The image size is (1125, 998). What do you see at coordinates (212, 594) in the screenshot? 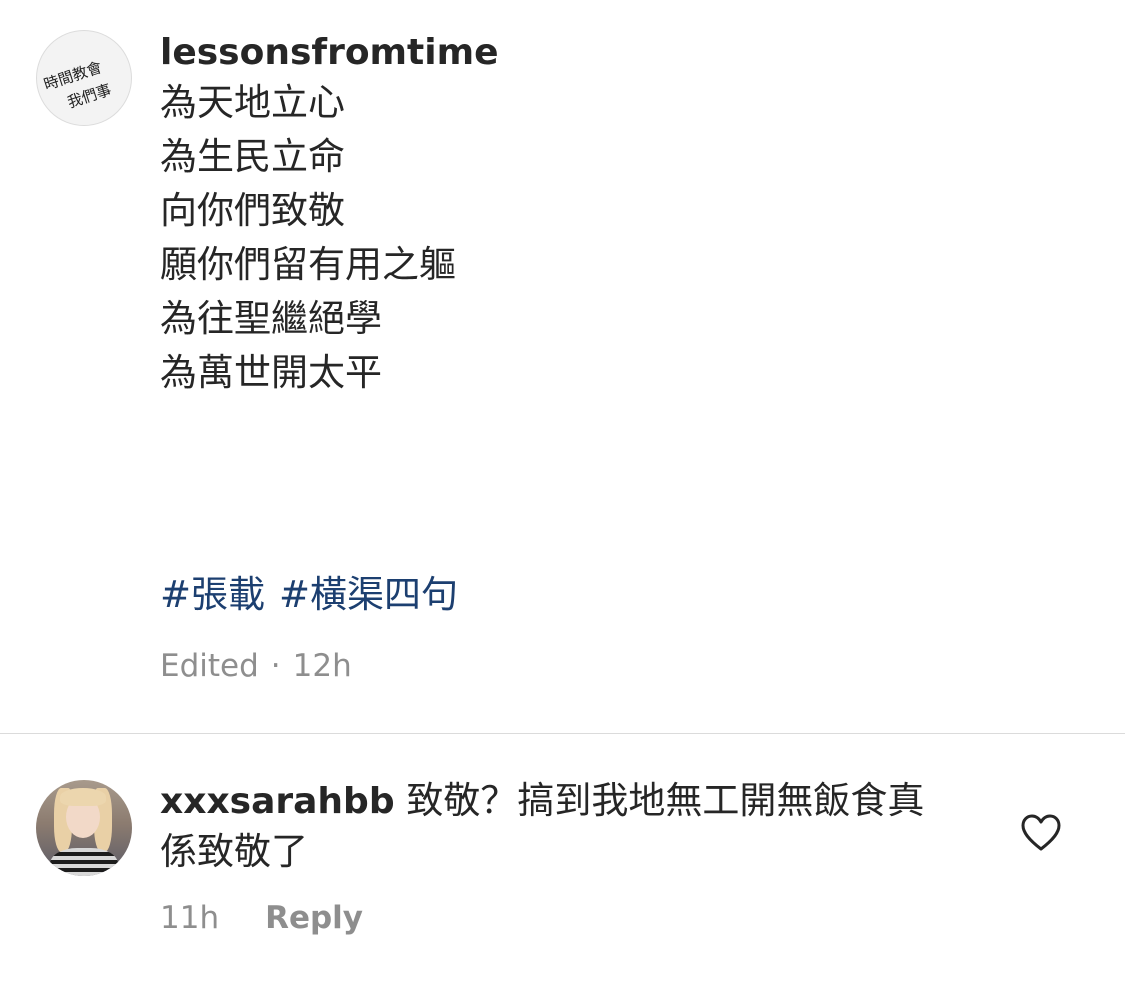
I see `hashtag-link: #張載` at bounding box center [212, 594].